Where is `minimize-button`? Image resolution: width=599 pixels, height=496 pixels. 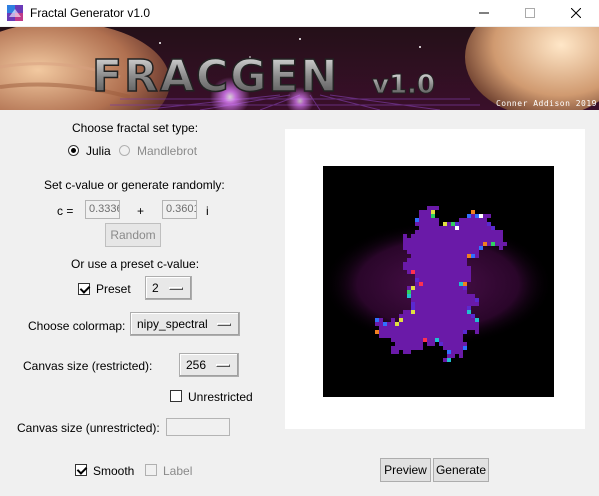 minimize-button is located at coordinates (484, 13).